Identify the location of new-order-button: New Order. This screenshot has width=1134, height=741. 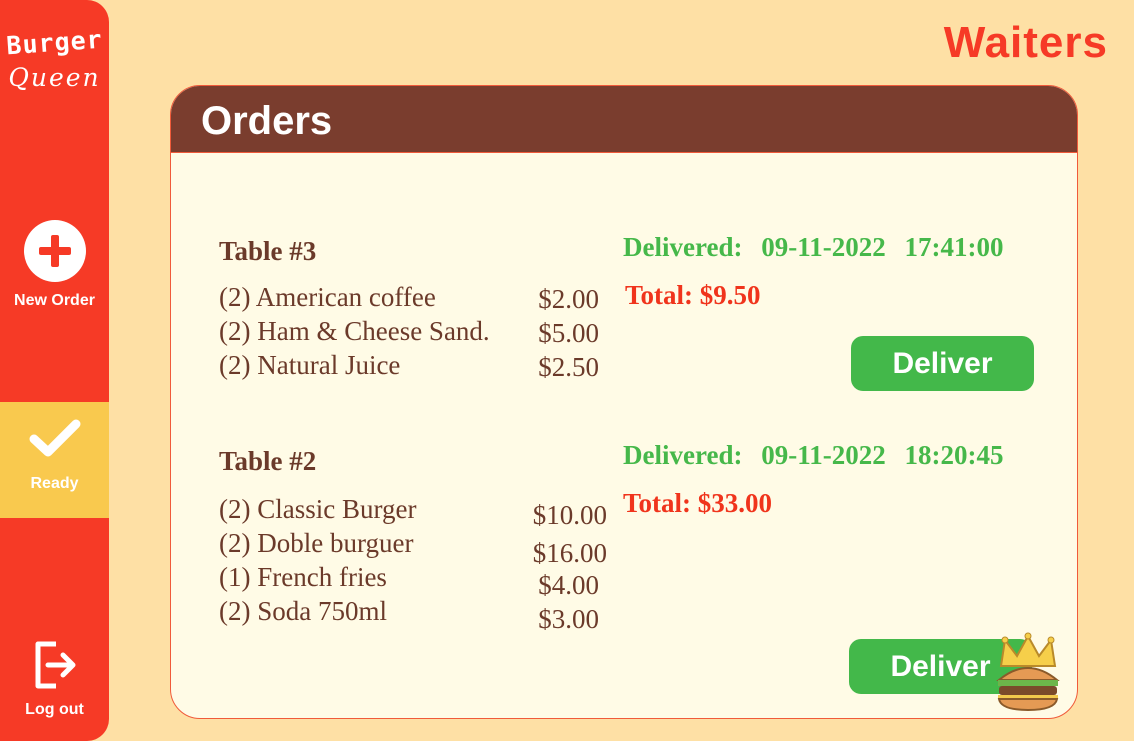
(54, 265).